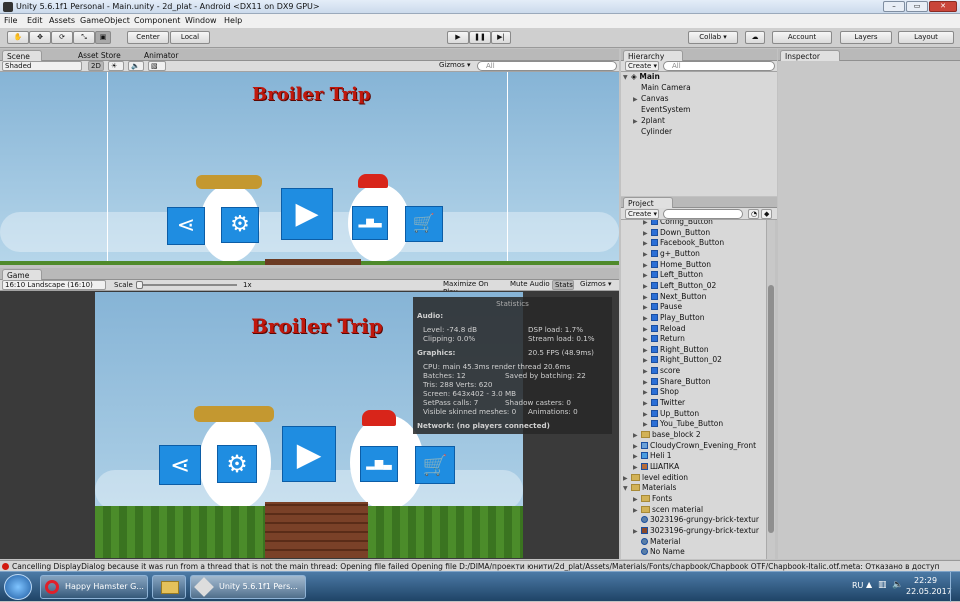 The height and width of the screenshot is (602, 960). I want to click on hierarchy-create-dropdown: Create ▾, so click(642, 66).